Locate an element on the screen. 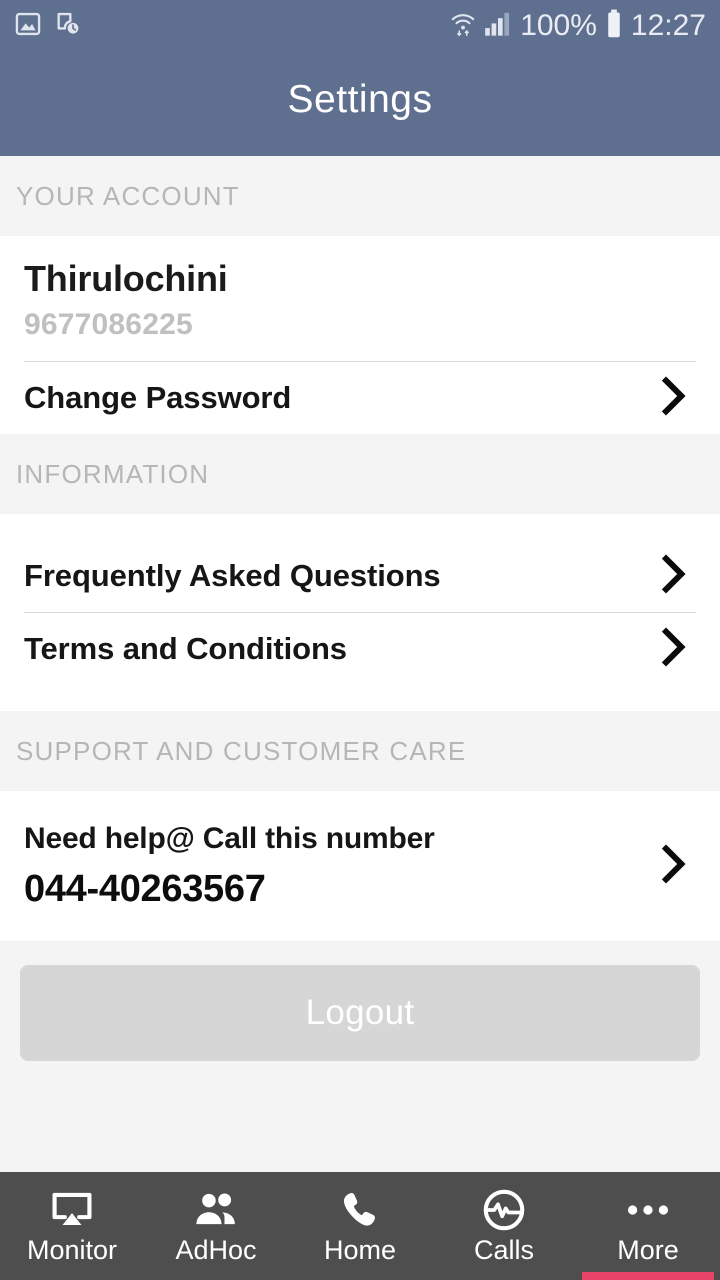 Image resolution: width=720 pixels, height=1280 pixels. pulse-circle-icon is located at coordinates (504, 1210).